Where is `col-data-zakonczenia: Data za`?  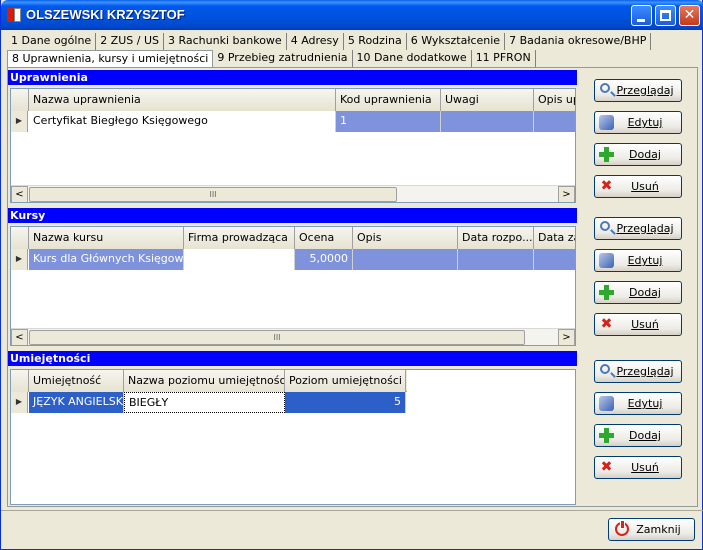 col-data-zakonczenia: Data za is located at coordinates (554, 238).